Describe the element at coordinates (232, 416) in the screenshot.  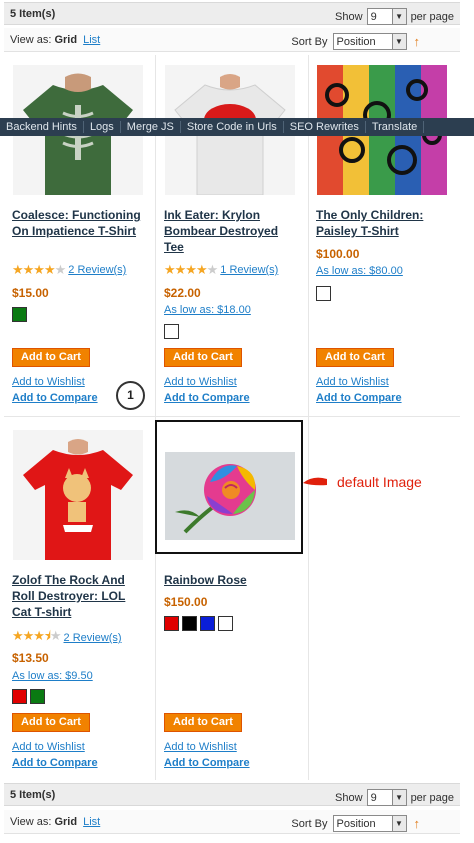
I see `row-divider` at that location.